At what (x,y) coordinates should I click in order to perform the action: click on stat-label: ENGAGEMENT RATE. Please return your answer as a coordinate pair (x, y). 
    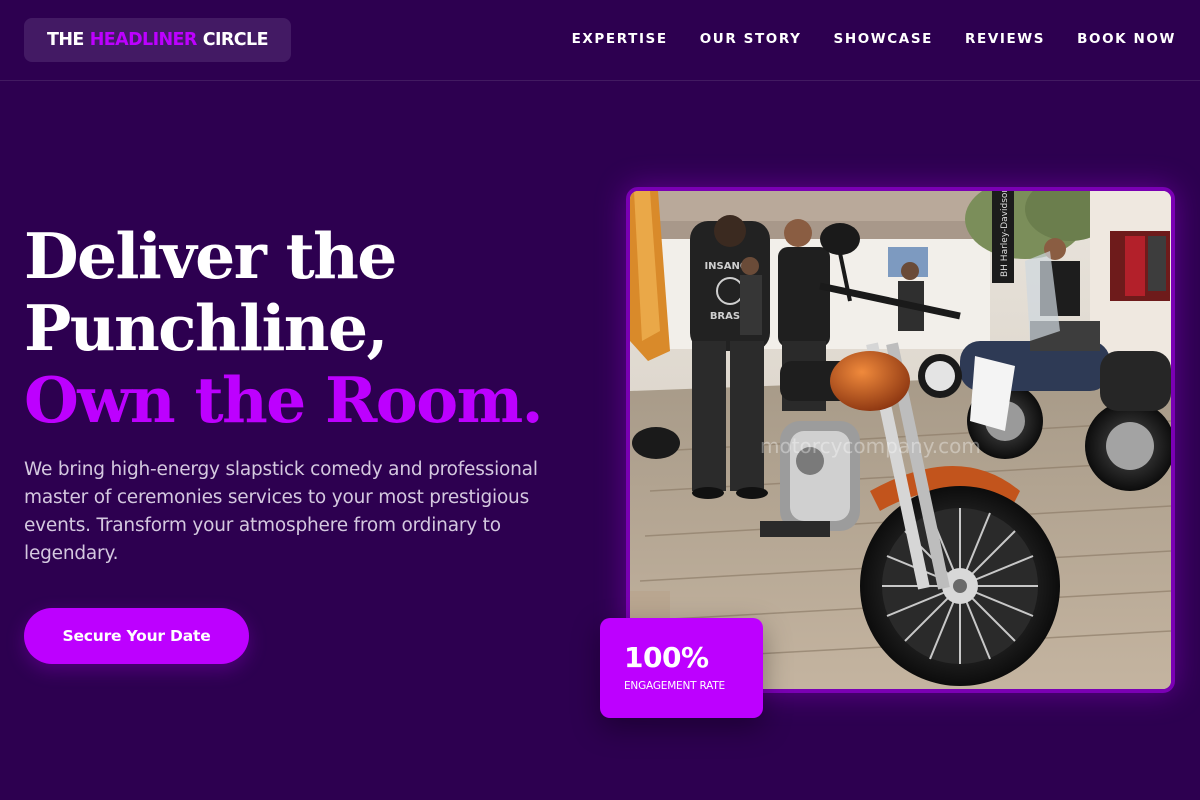
    Looking at the image, I should click on (674, 686).